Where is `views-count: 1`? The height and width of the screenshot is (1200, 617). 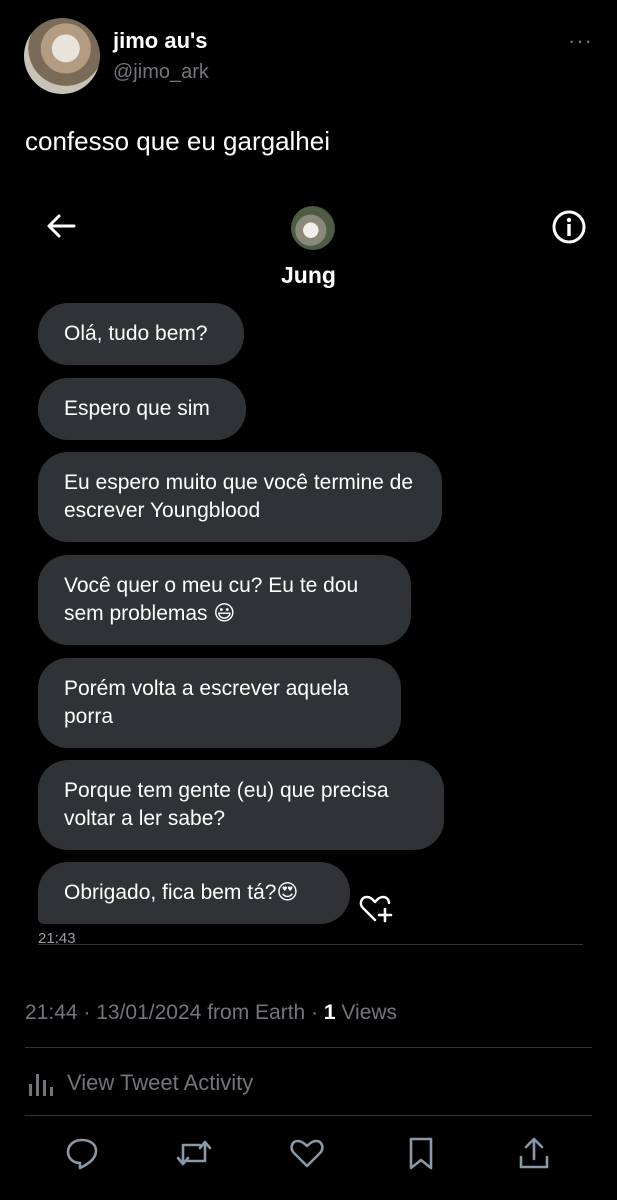 views-count: 1 is located at coordinates (329, 1012).